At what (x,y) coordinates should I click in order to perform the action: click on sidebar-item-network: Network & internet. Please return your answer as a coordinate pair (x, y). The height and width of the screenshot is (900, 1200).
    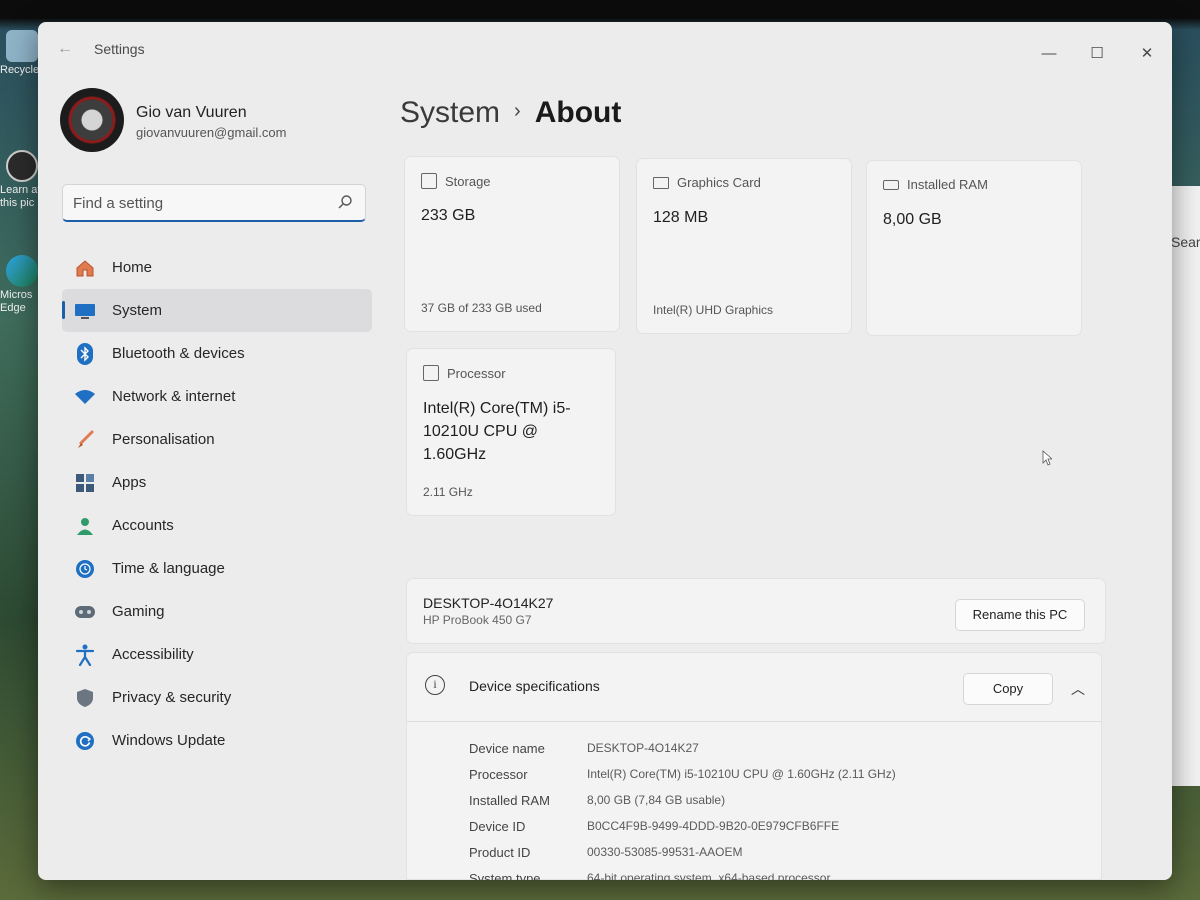
    Looking at the image, I should click on (217, 396).